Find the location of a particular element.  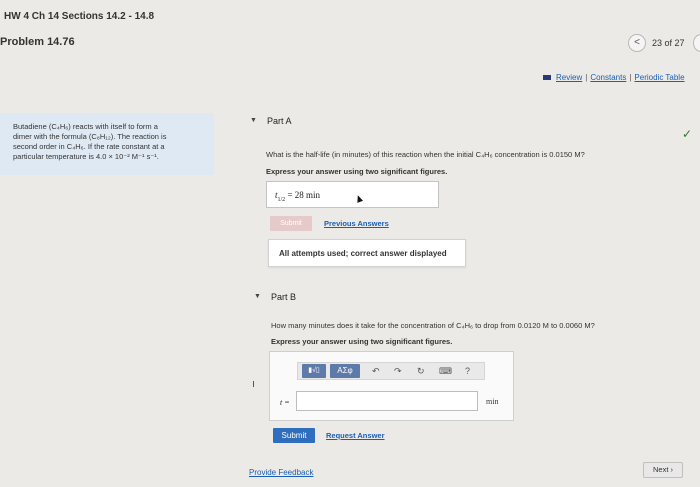

undo-icon: ↶ is located at coordinates (376, 371).